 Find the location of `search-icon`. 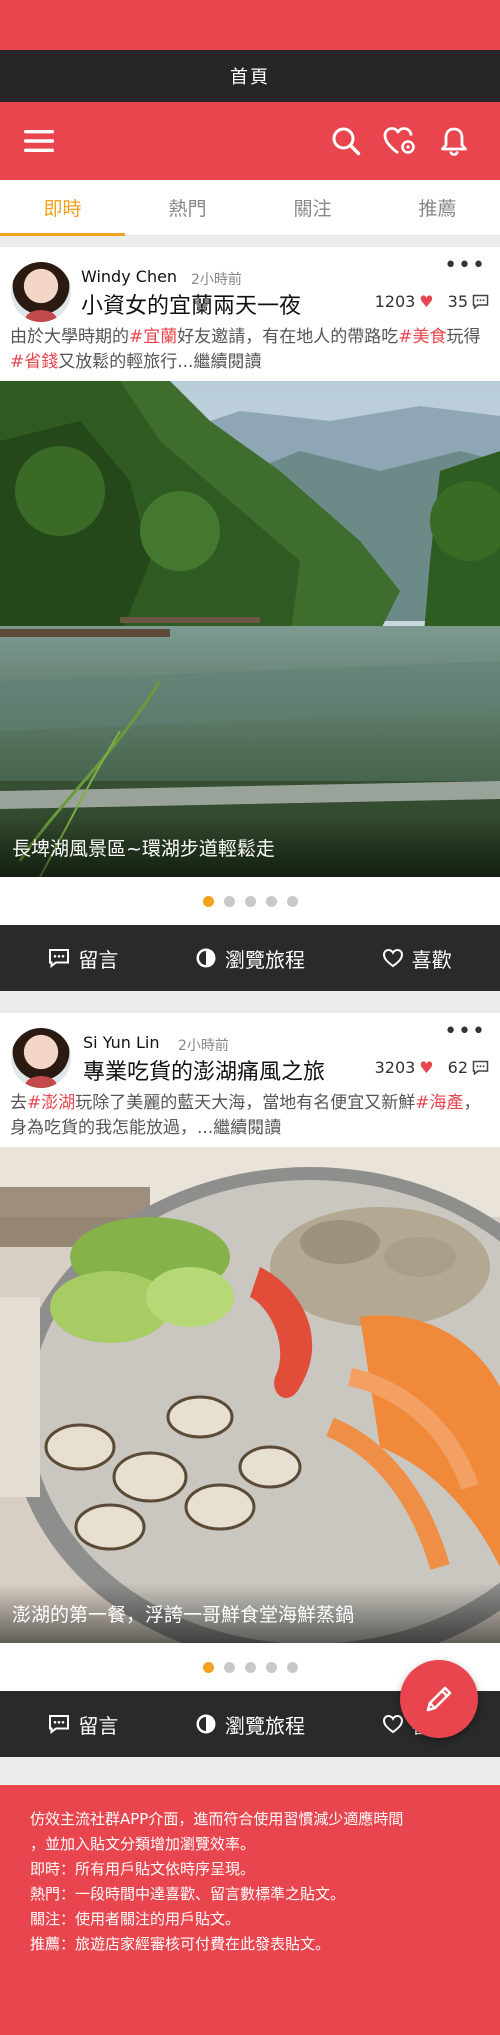

search-icon is located at coordinates (346, 141).